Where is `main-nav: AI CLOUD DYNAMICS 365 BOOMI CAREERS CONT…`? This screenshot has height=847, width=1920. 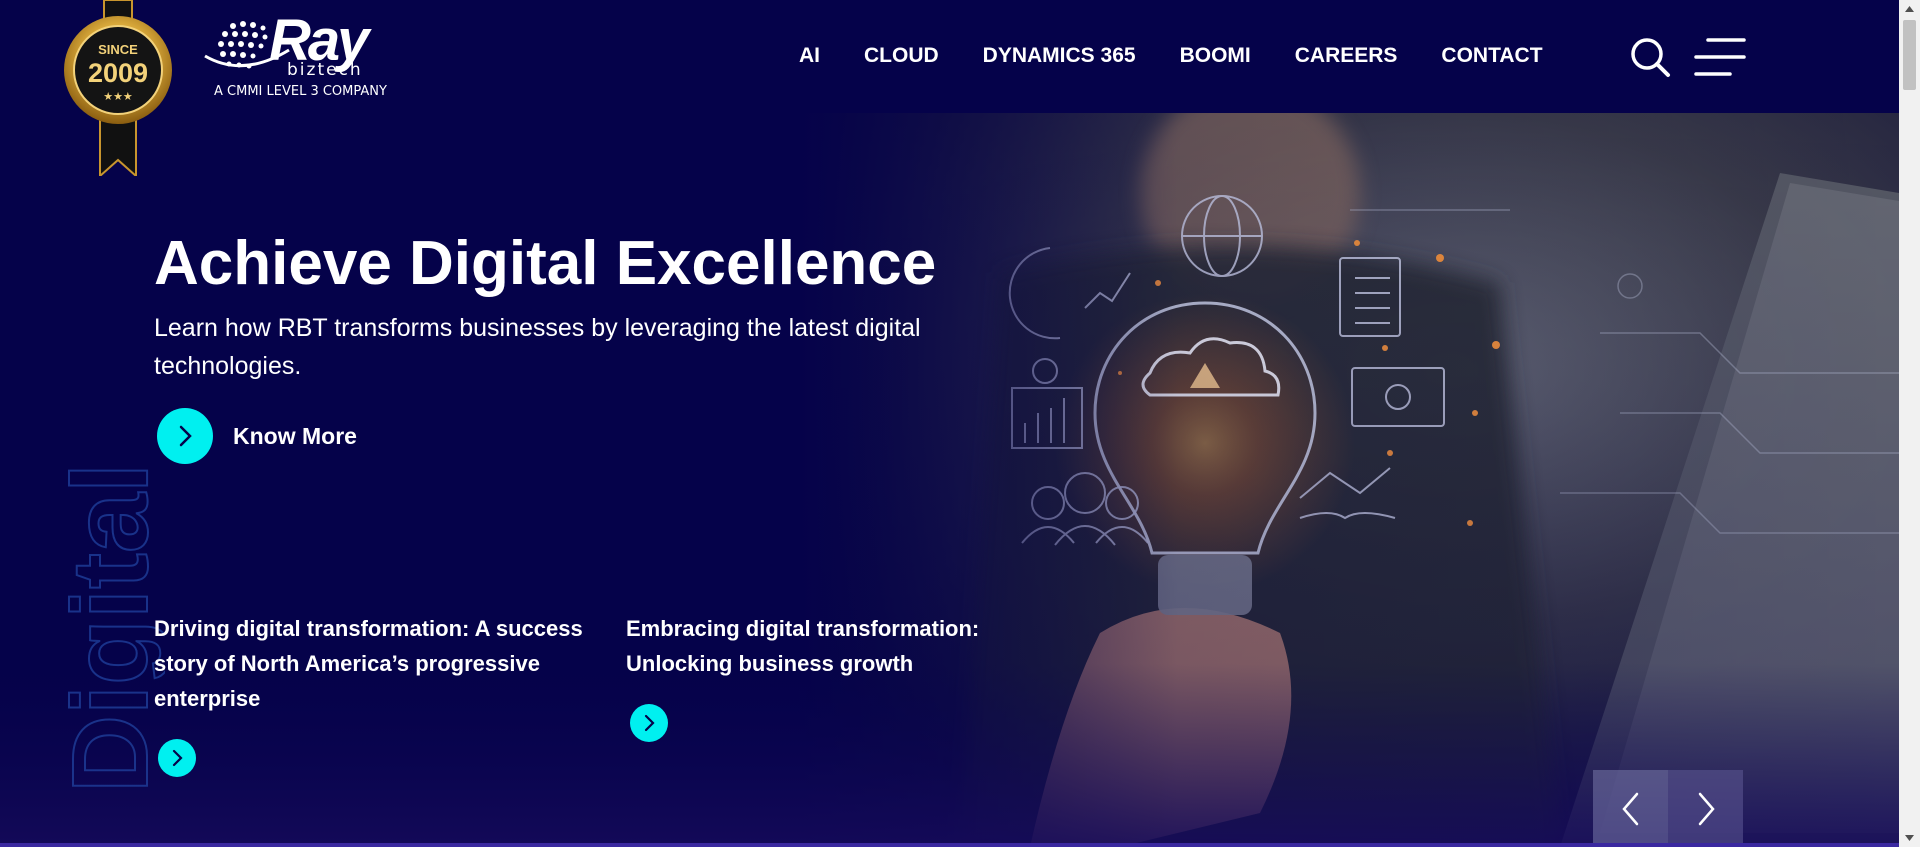
main-nav: AI CLOUD DYNAMICS 365 BOOMI CAREERS CONT… is located at coordinates (1193, 56).